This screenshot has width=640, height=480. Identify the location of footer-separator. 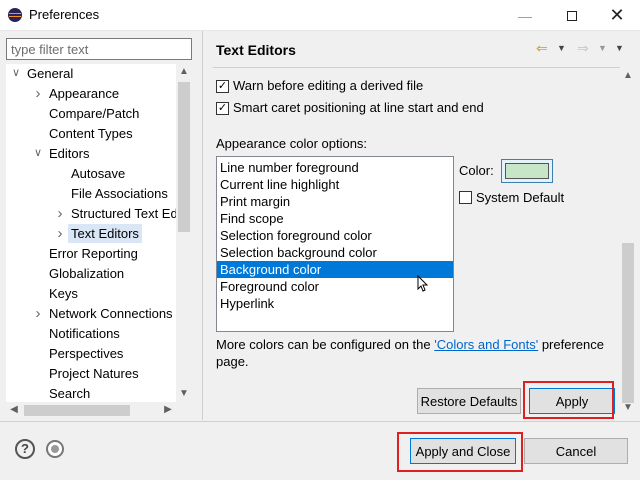
(320, 421).